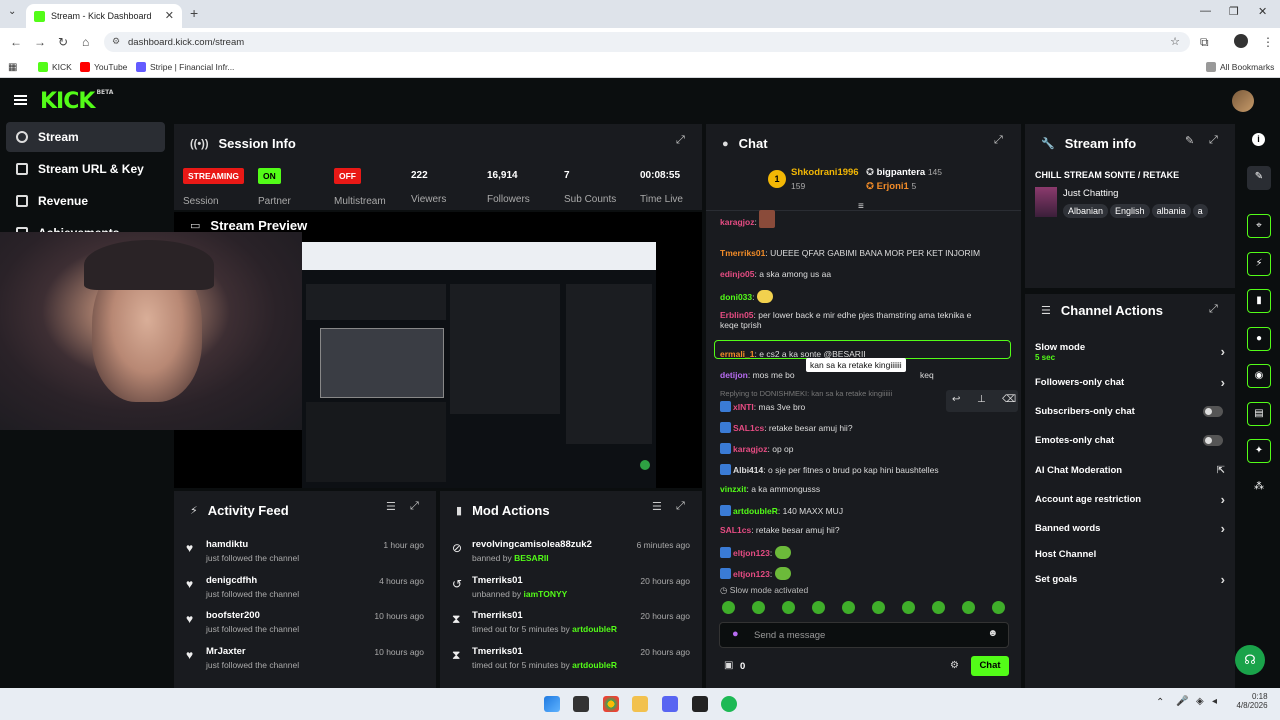  What do you see at coordinates (104, 16) in the screenshot?
I see `browser-tab: Stream - Kick Dashboard ✕` at bounding box center [104, 16].